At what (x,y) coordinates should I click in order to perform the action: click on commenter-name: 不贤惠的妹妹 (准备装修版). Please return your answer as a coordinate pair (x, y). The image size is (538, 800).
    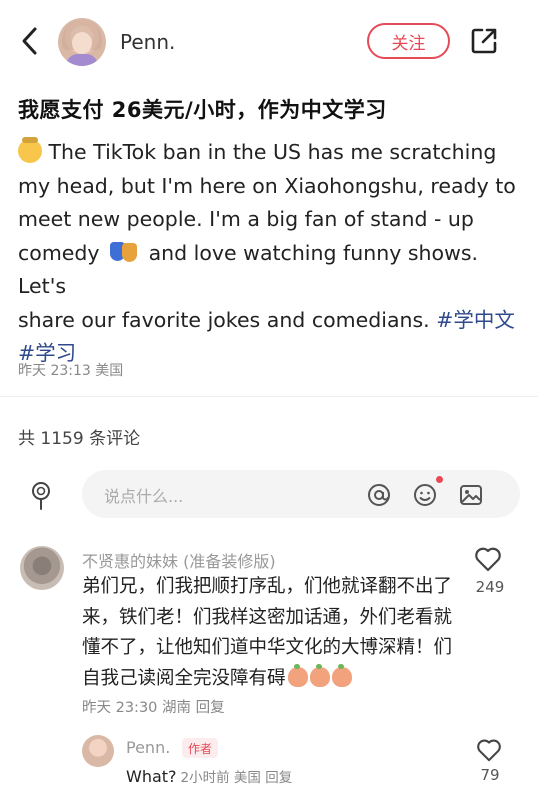
    Looking at the image, I should click on (179, 560).